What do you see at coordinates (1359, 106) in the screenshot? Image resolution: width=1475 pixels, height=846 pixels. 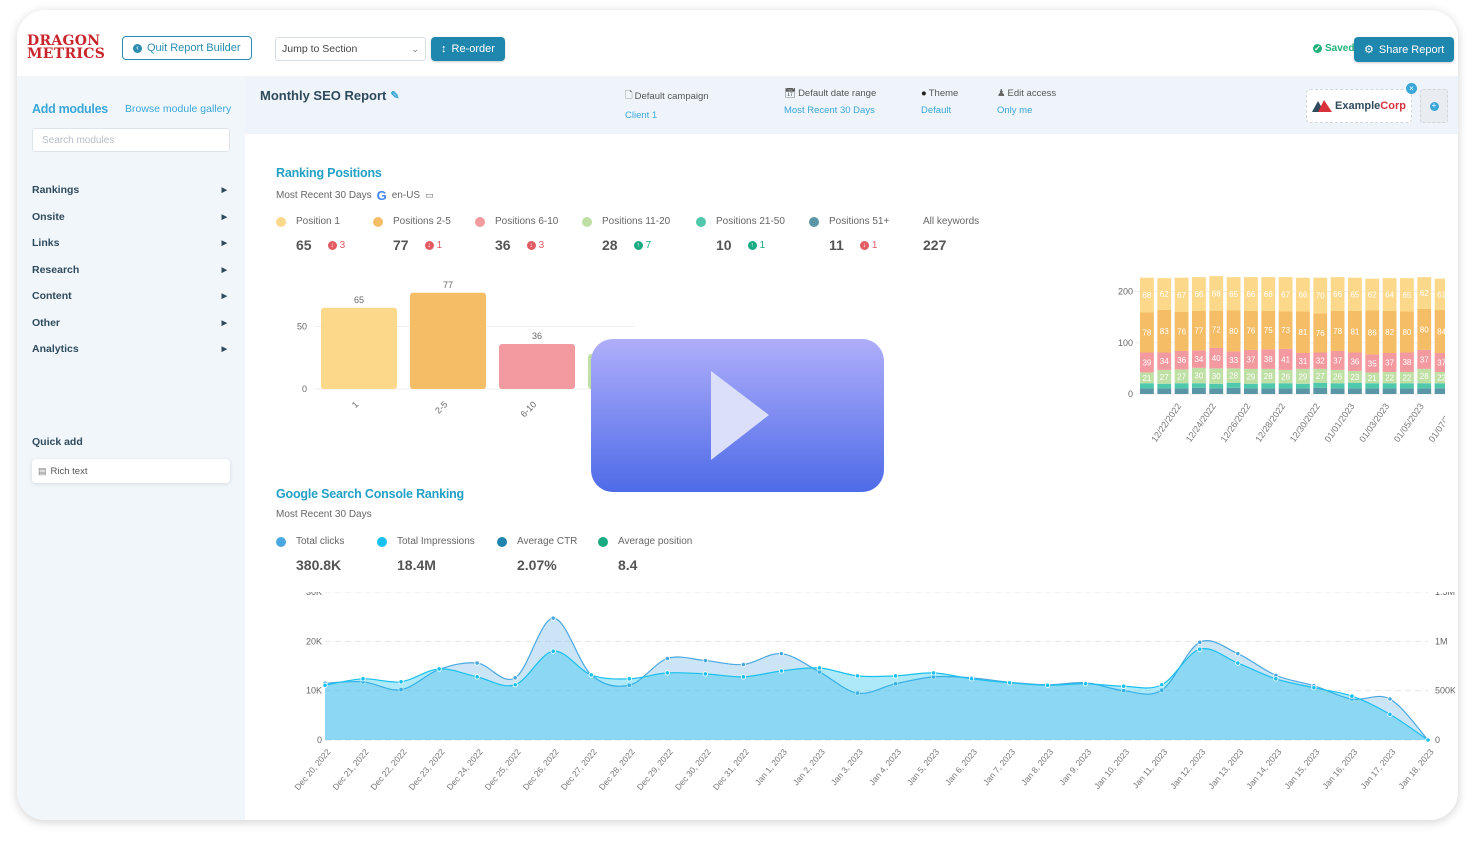 I see `client-logo: Example Corp` at bounding box center [1359, 106].